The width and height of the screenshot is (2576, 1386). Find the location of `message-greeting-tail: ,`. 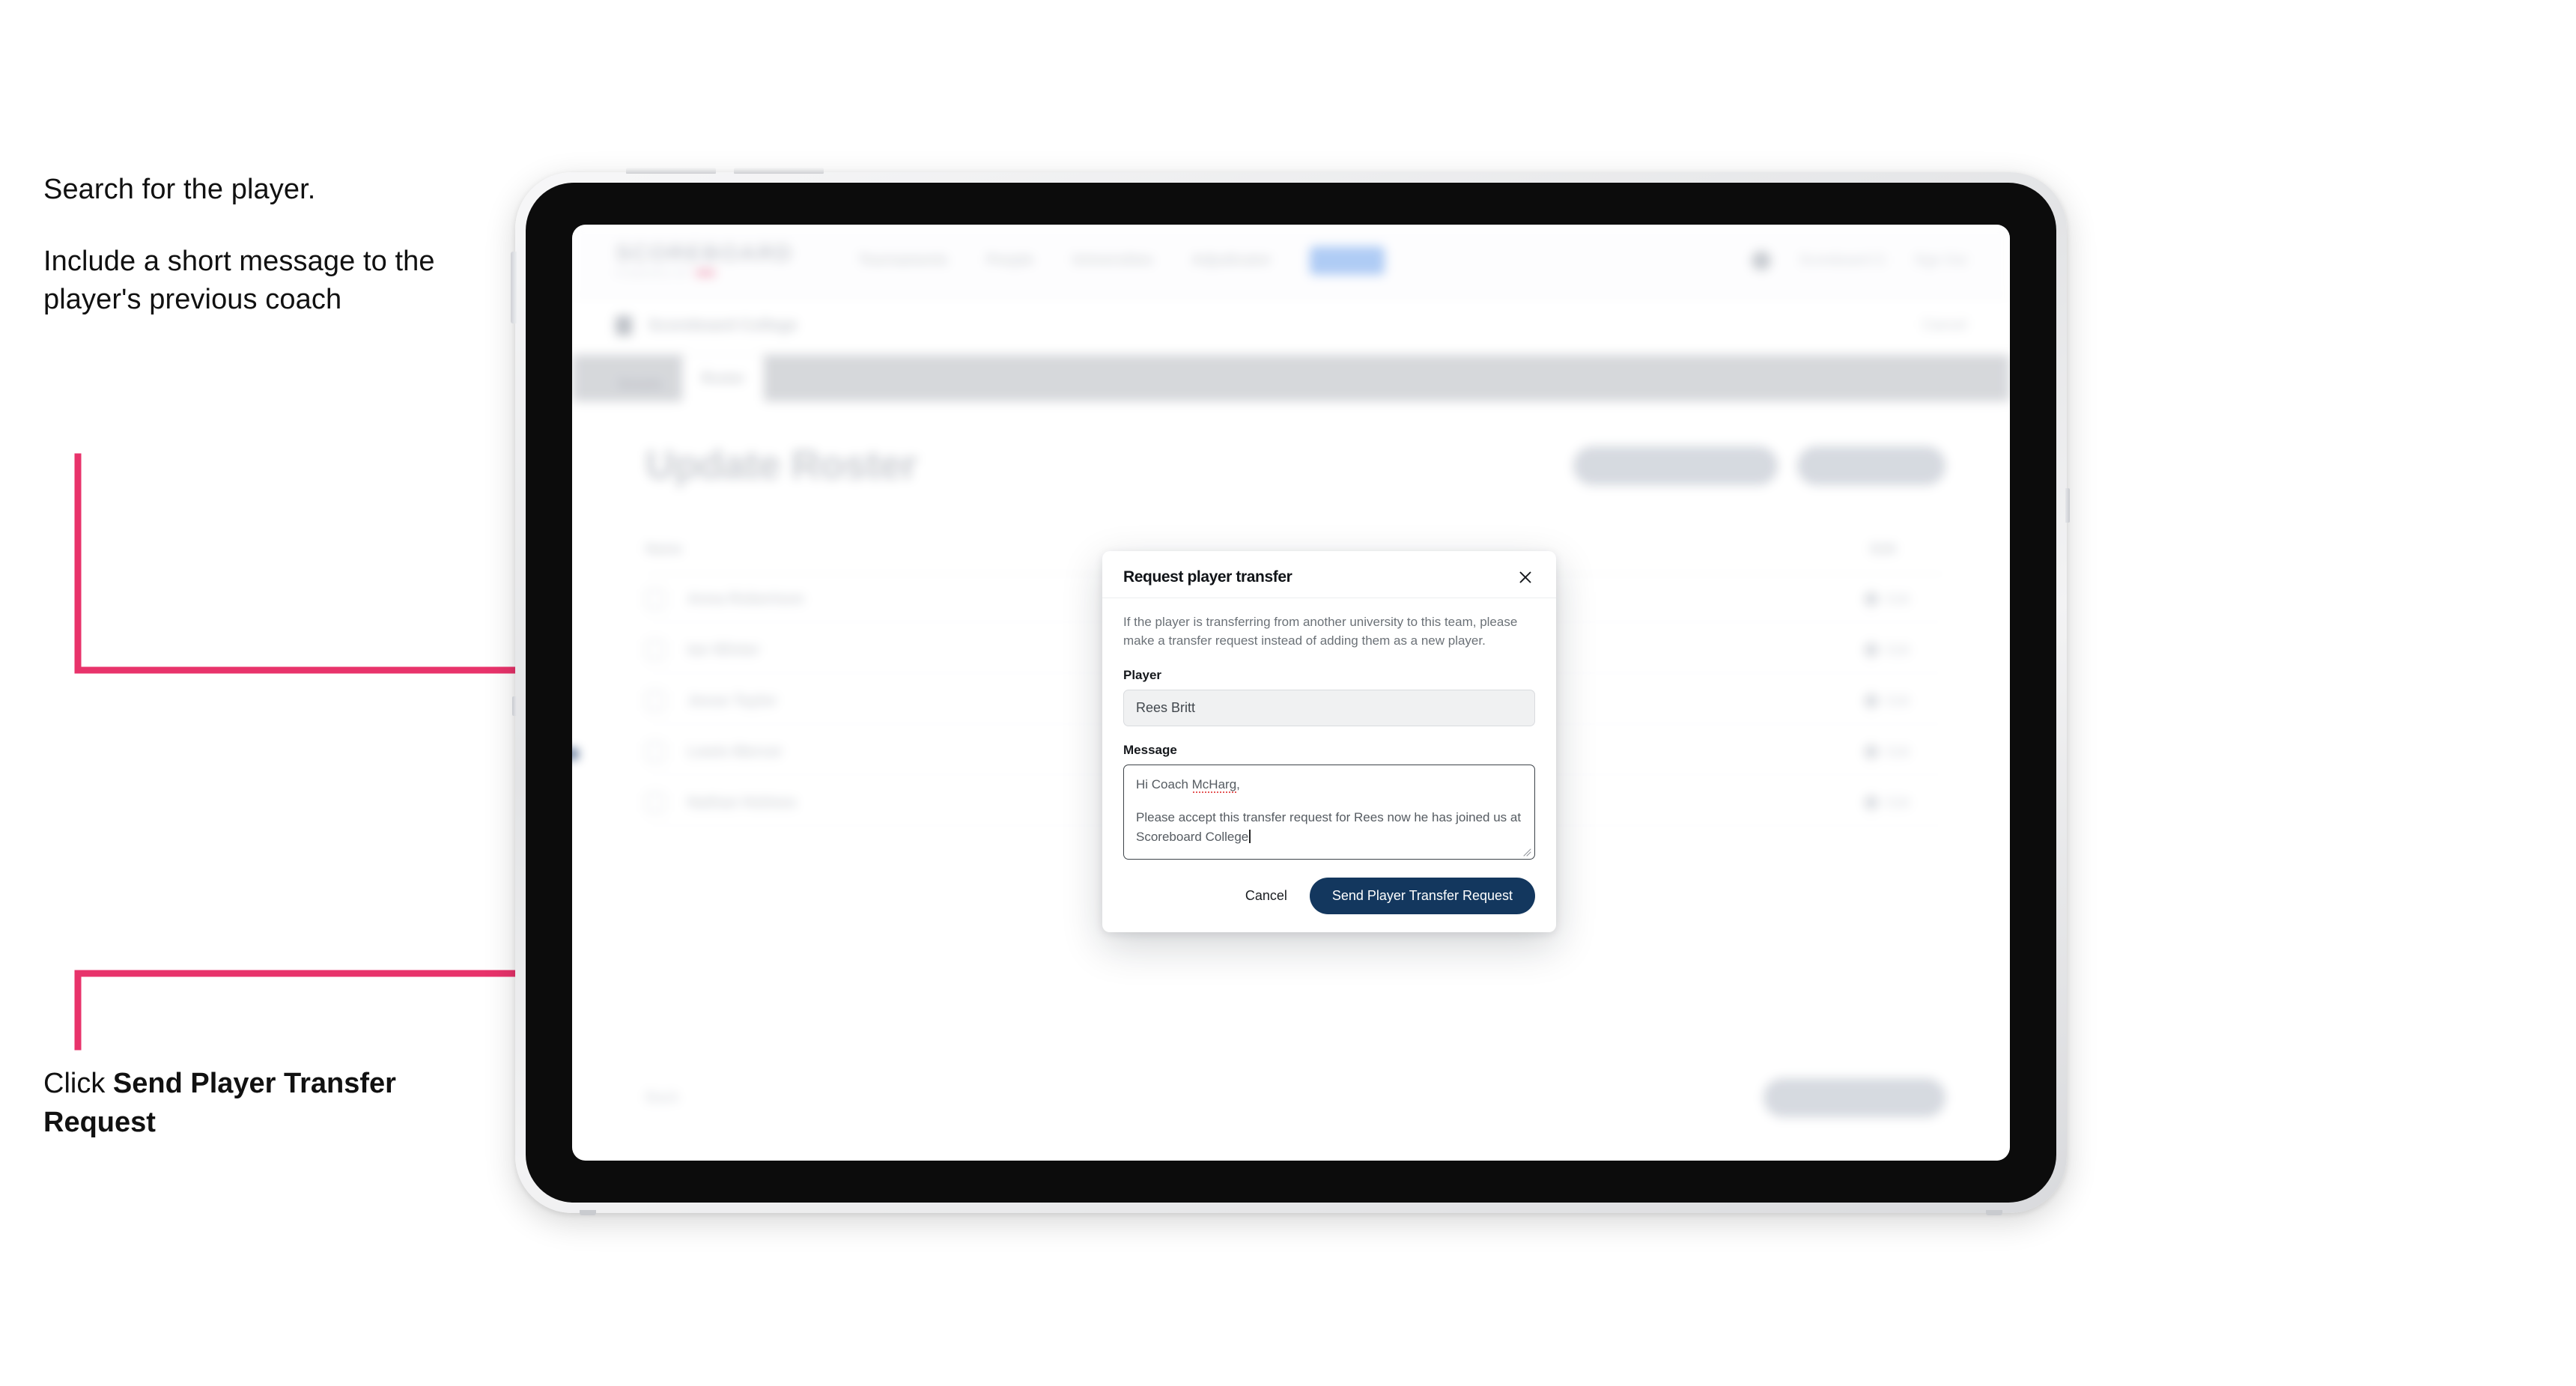

message-greeting-tail: , is located at coordinates (1238, 784).